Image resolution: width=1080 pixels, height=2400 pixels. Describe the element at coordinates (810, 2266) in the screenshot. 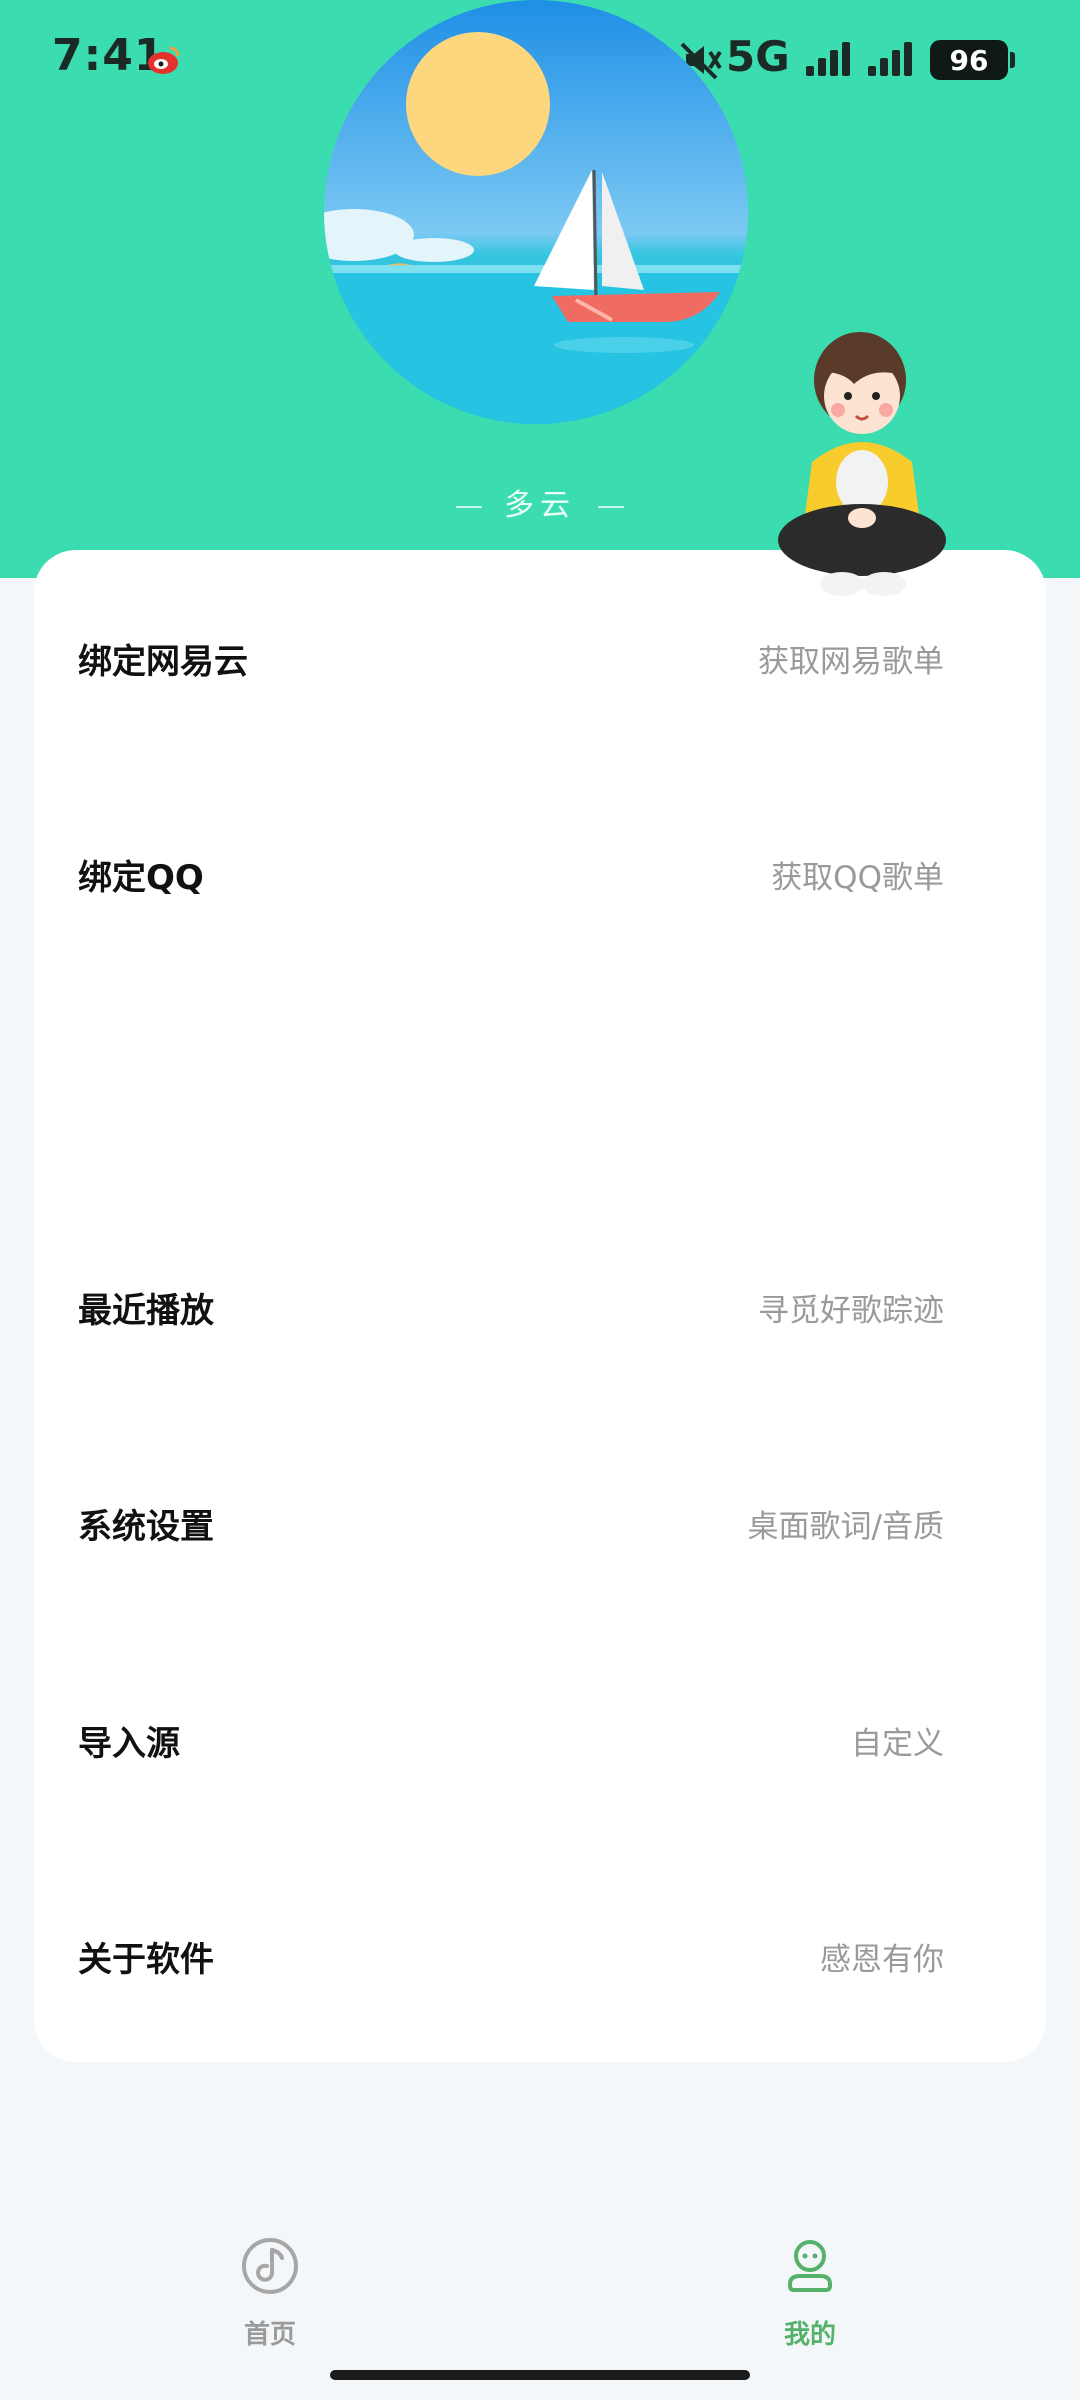

I see `user-icon` at that location.